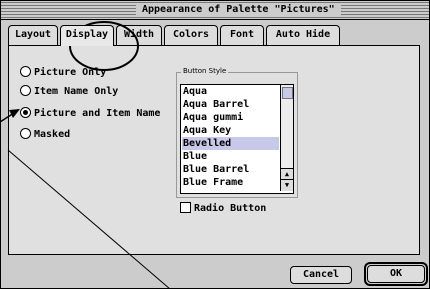 The width and height of the screenshot is (430, 289). Describe the element at coordinates (230, 143) in the screenshot. I see `list-item-selected: Bevelled` at that location.